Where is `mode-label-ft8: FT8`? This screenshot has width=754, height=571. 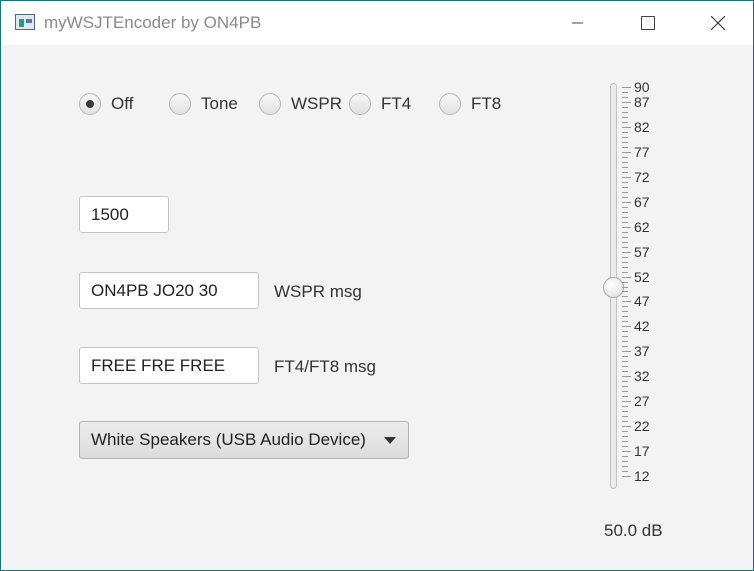
mode-label-ft8: FT8 is located at coordinates (486, 103).